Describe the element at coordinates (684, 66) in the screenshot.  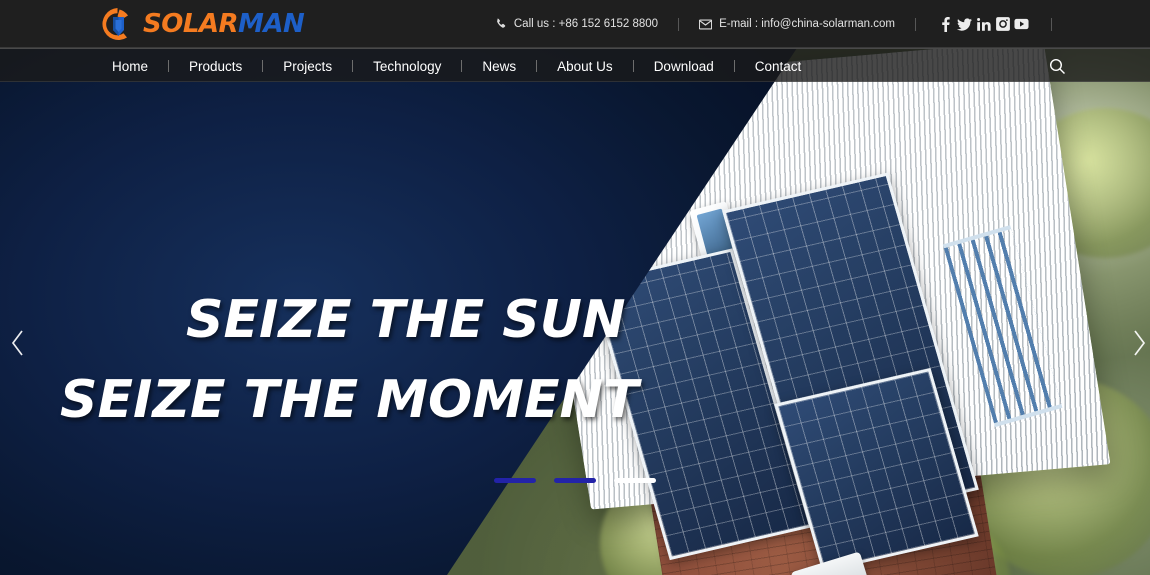
I see `nav-item-download: Download` at that location.